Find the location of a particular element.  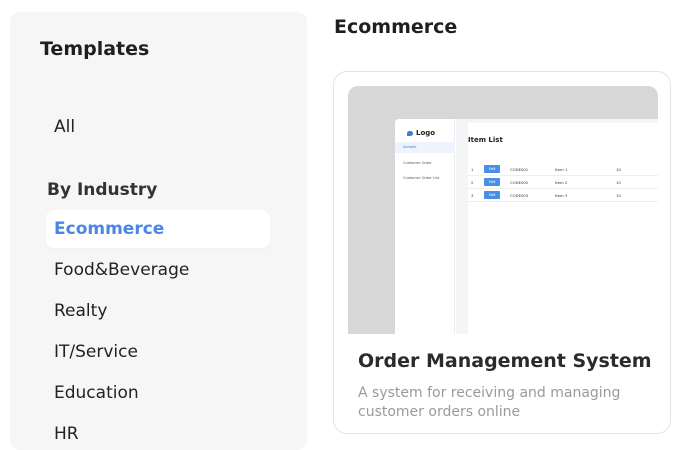

preview-cell: CODE001 is located at coordinates (519, 169).